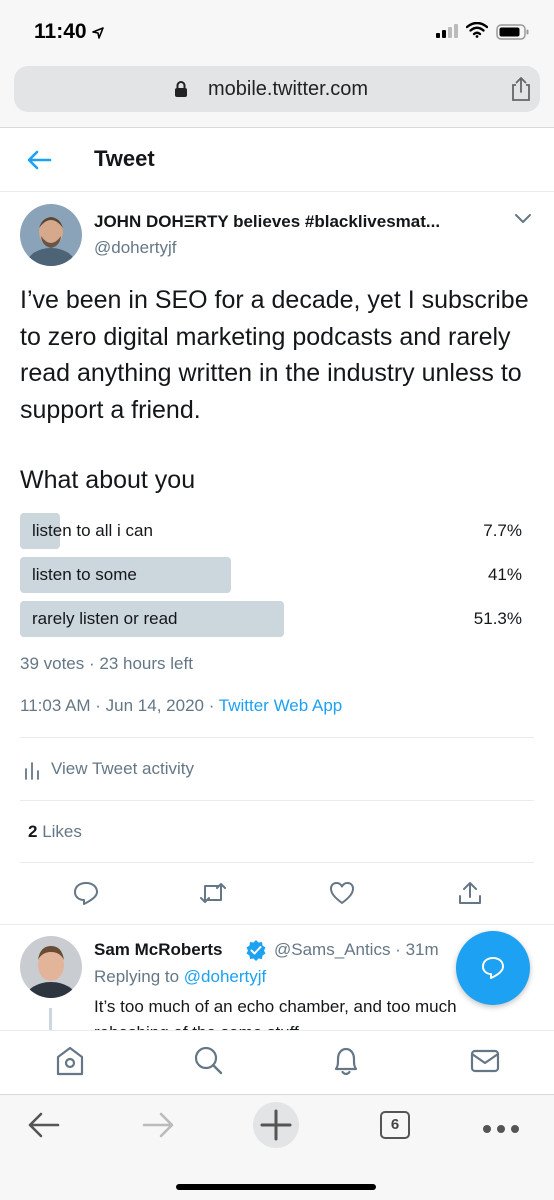  What do you see at coordinates (59, 831) in the screenshot?
I see `likes-label: Likes` at bounding box center [59, 831].